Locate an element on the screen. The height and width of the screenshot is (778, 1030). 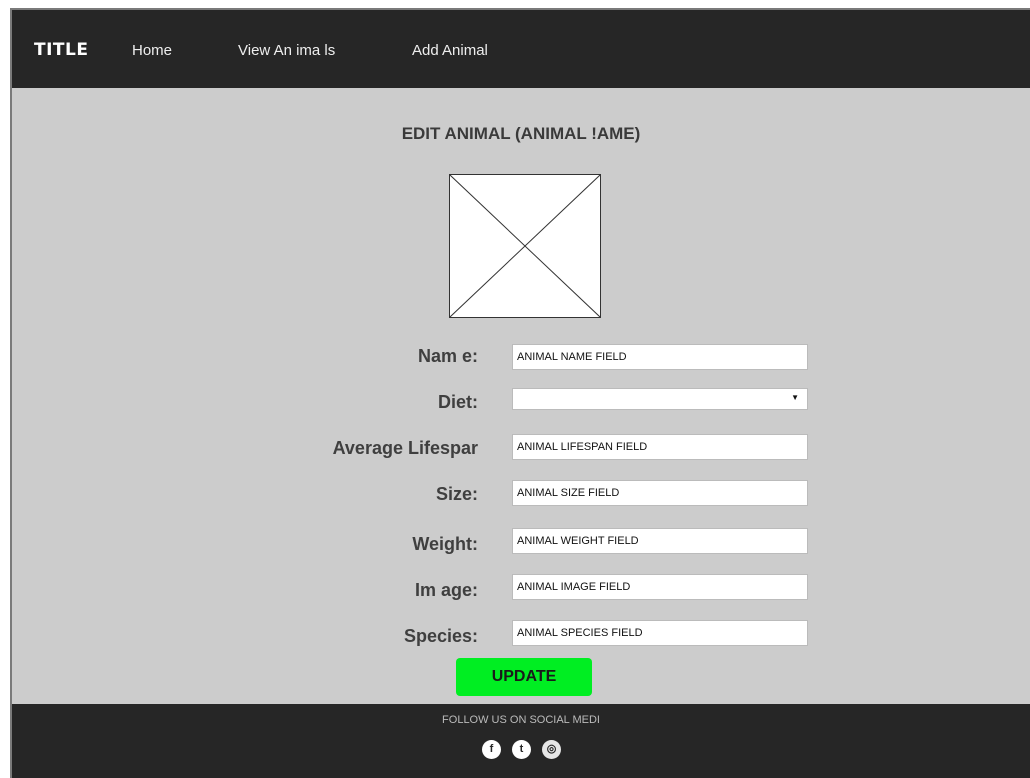
footer: FOLLOW US ON SOCIAL MEDI f t ◎ is located at coordinates (521, 741).